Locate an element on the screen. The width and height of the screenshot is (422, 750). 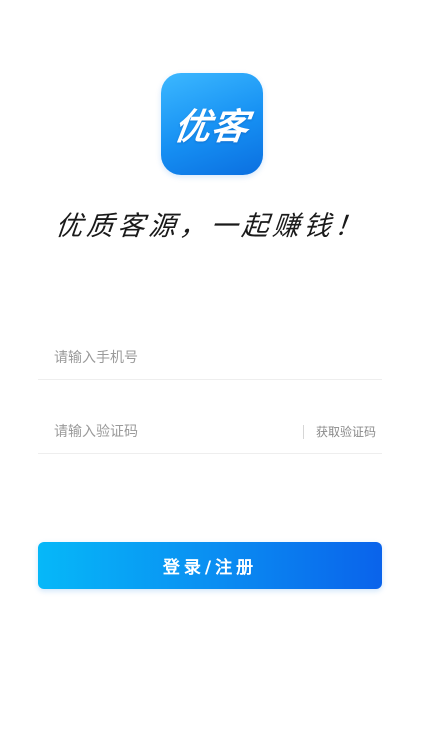
code-field-row: 获取验证码 is located at coordinates (210, 432).